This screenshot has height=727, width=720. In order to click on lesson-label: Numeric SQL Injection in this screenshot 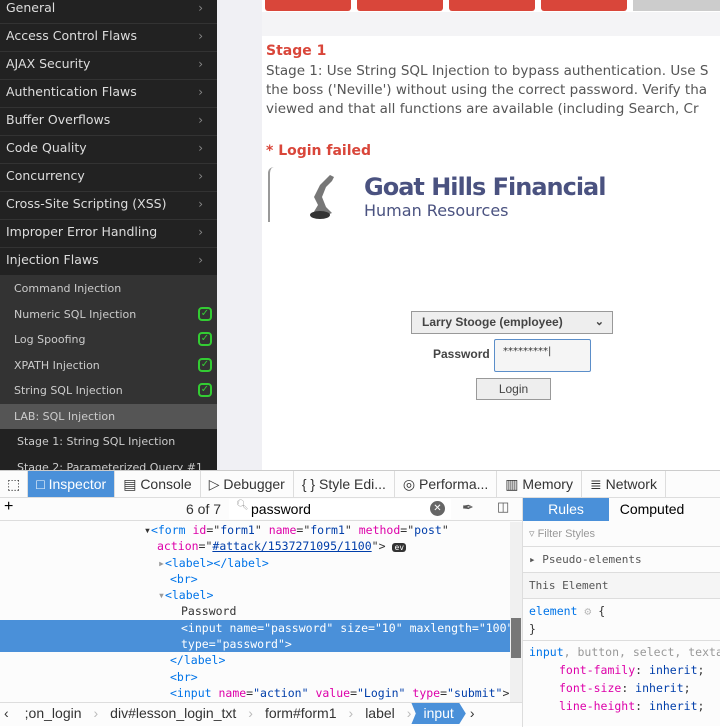, I will do `click(75, 314)`.